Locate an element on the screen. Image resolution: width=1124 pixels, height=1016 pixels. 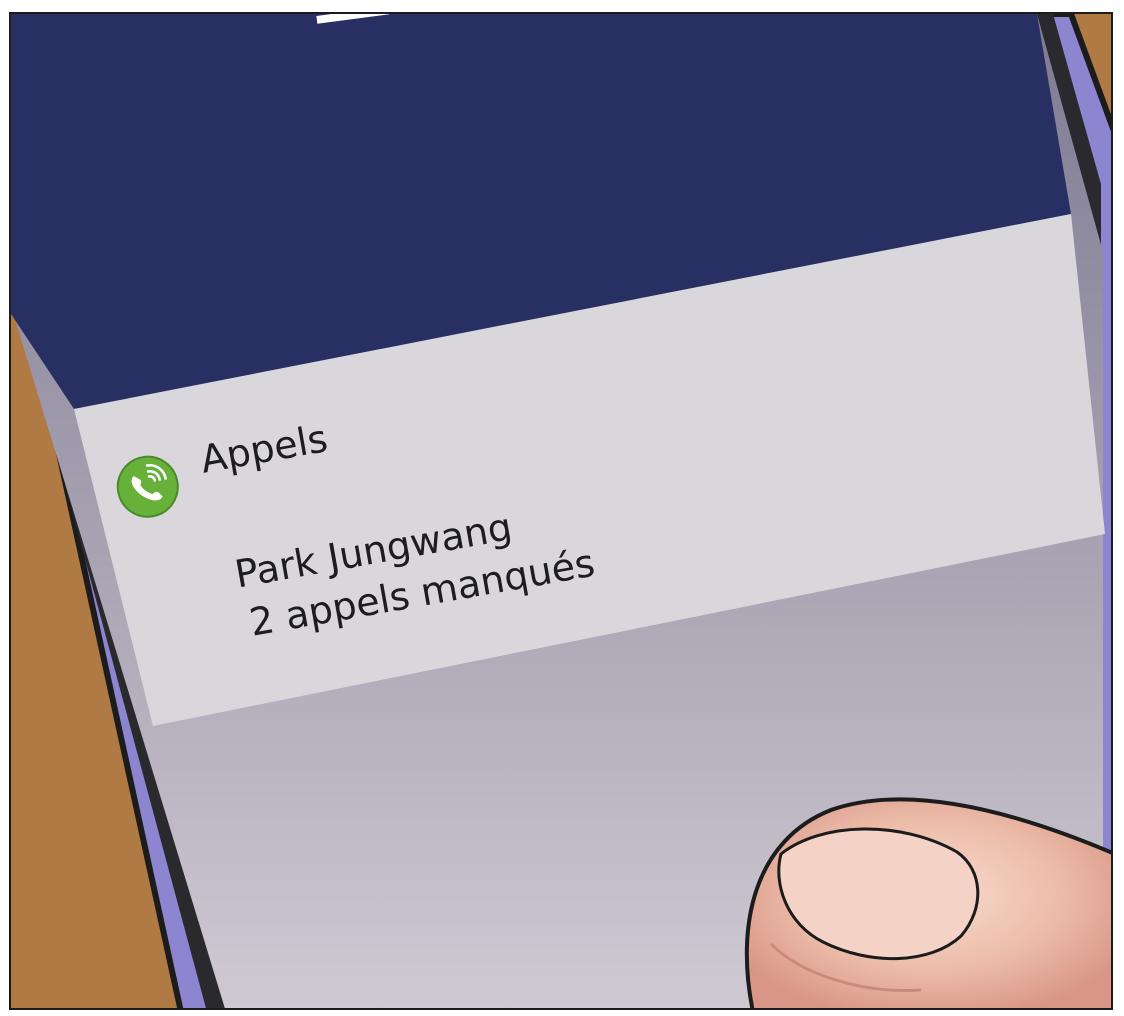
phone-call-icon is located at coordinates (147, 486).